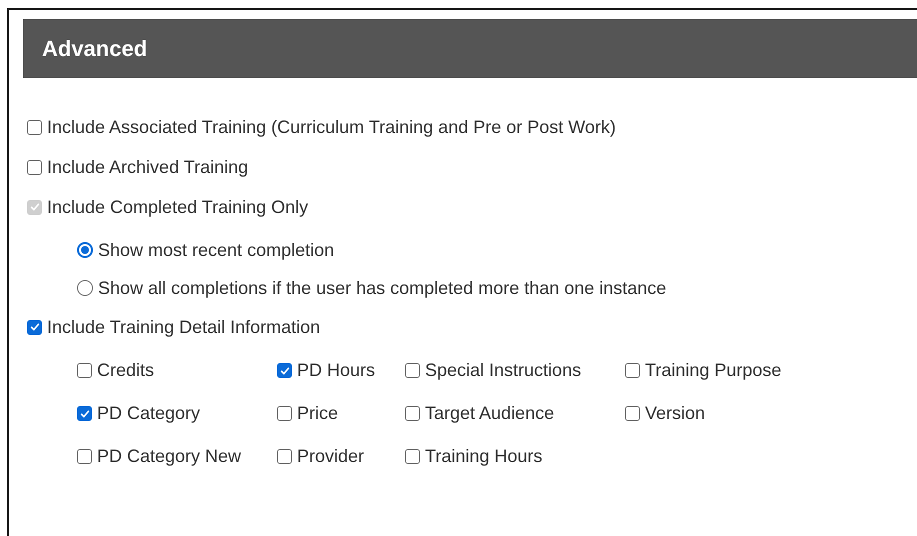 The height and width of the screenshot is (536, 917). What do you see at coordinates (675, 413) in the screenshot?
I see `option-label: Version` at bounding box center [675, 413].